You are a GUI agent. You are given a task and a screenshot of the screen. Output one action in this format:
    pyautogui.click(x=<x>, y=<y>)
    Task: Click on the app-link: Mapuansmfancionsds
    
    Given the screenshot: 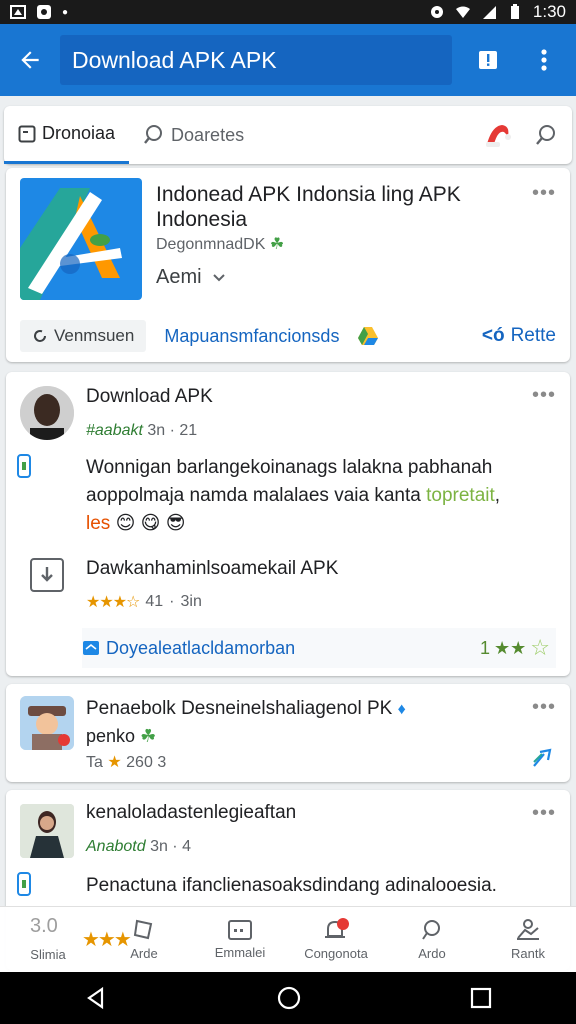 What is the action you would take?
    pyautogui.click(x=251, y=336)
    